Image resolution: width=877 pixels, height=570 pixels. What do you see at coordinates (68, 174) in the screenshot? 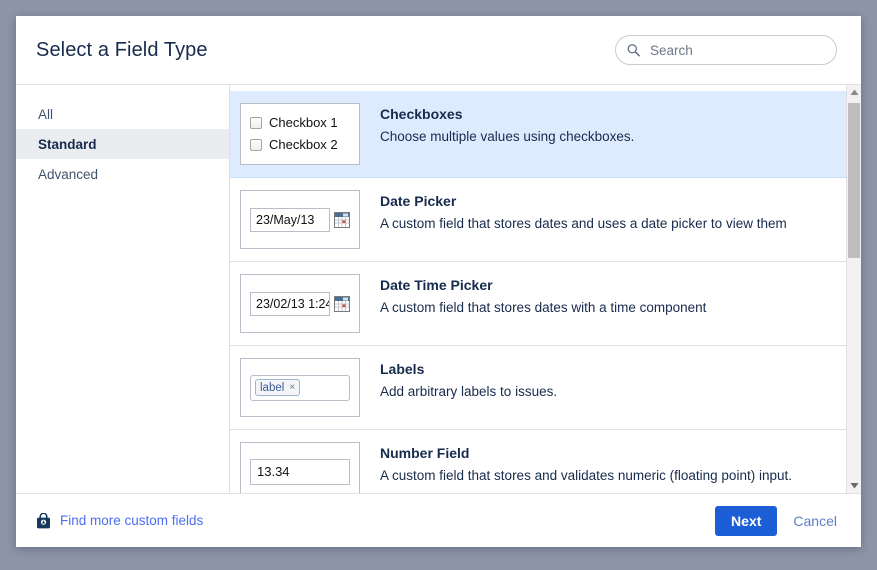
I see `sidebar-item-label: Advanced` at bounding box center [68, 174].